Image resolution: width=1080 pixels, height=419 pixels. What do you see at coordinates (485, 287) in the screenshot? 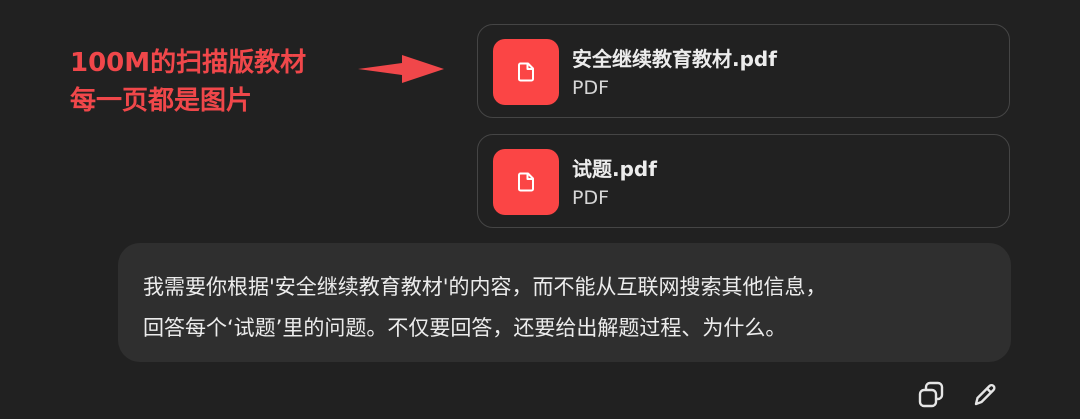
I see `message-line-1: 我需要你根据'安全继续教育教材'的内容，而不能从互联网搜索其他信息，` at bounding box center [485, 287].